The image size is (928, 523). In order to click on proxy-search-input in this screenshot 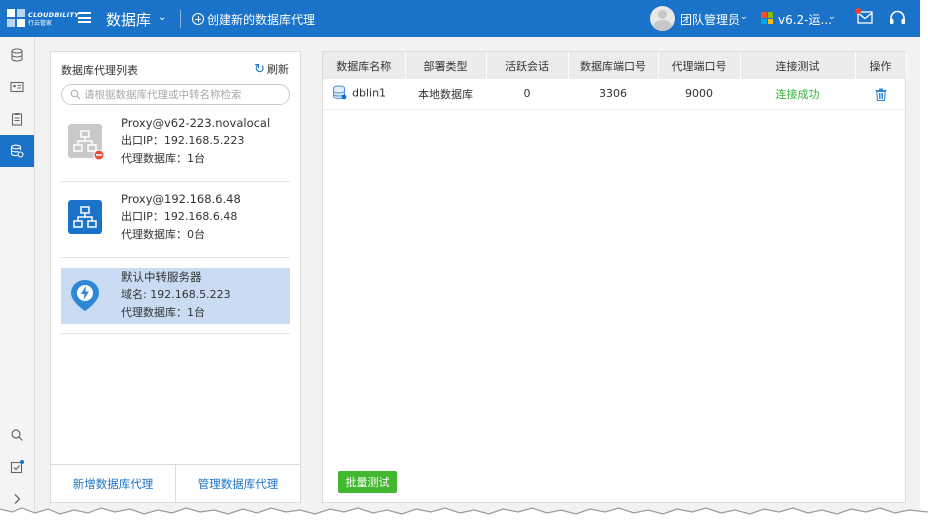, I will do `click(184, 94)`.